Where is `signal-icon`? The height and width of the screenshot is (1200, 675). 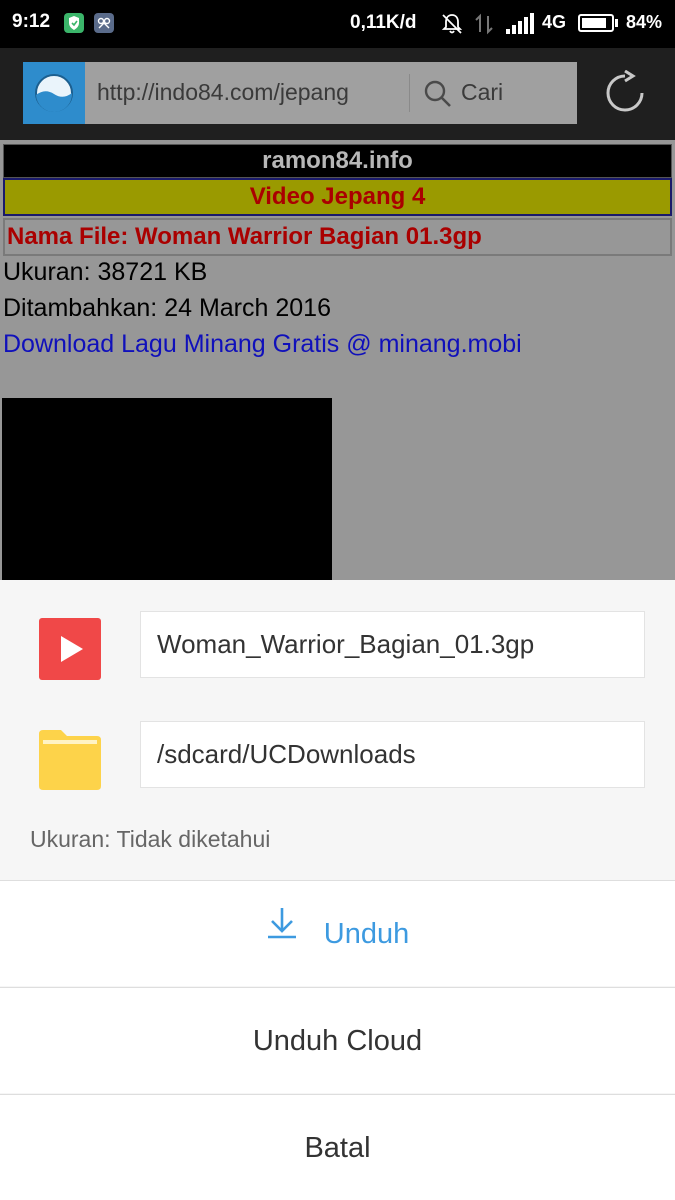
signal-icon is located at coordinates (520, 26).